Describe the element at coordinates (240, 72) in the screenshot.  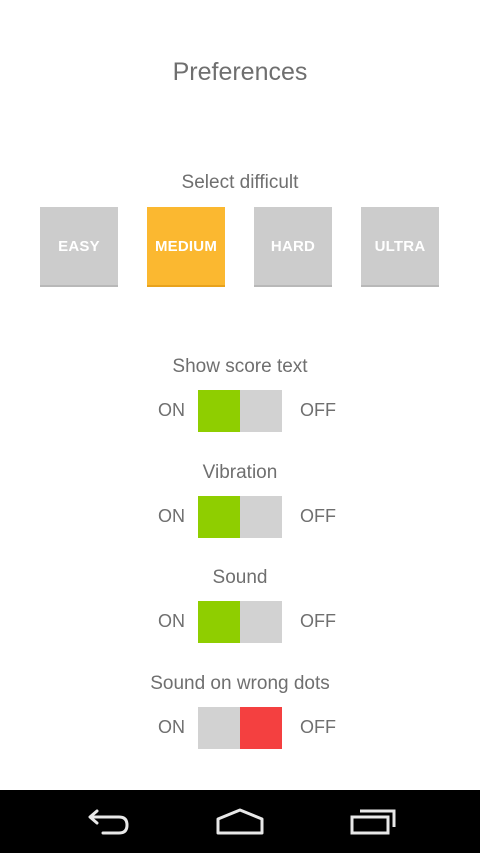
I see `page-title: Preferences` at that location.